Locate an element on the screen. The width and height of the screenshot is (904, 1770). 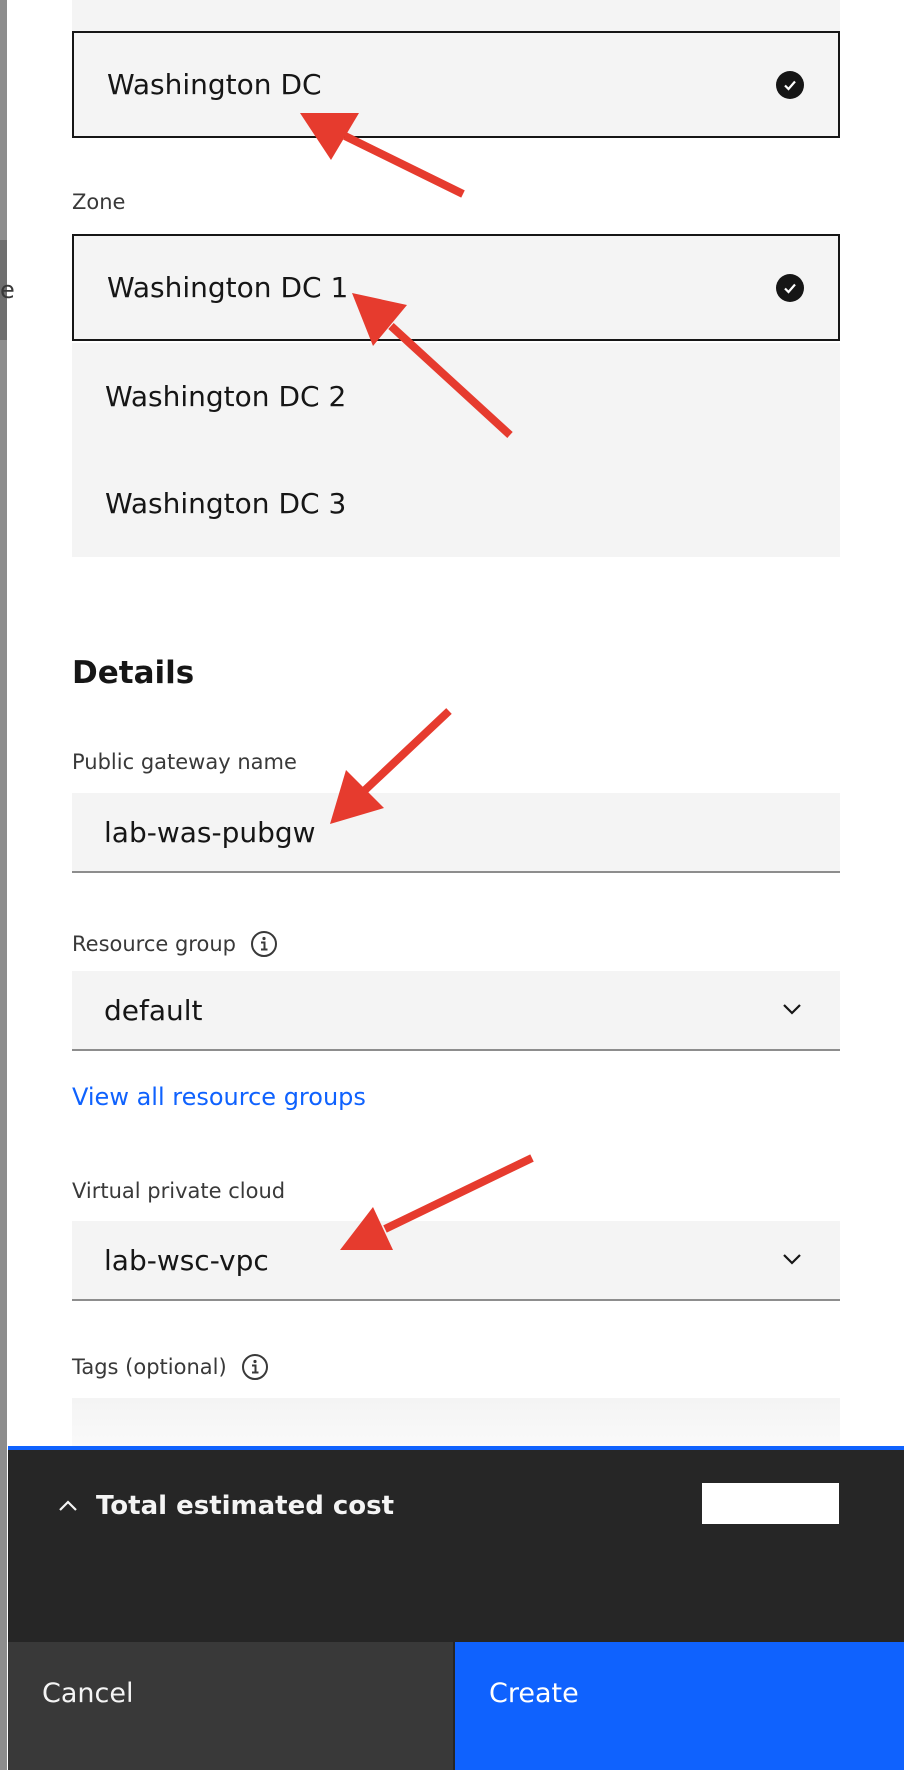
resource-group-label: Resource group is located at coordinates (175, 944).